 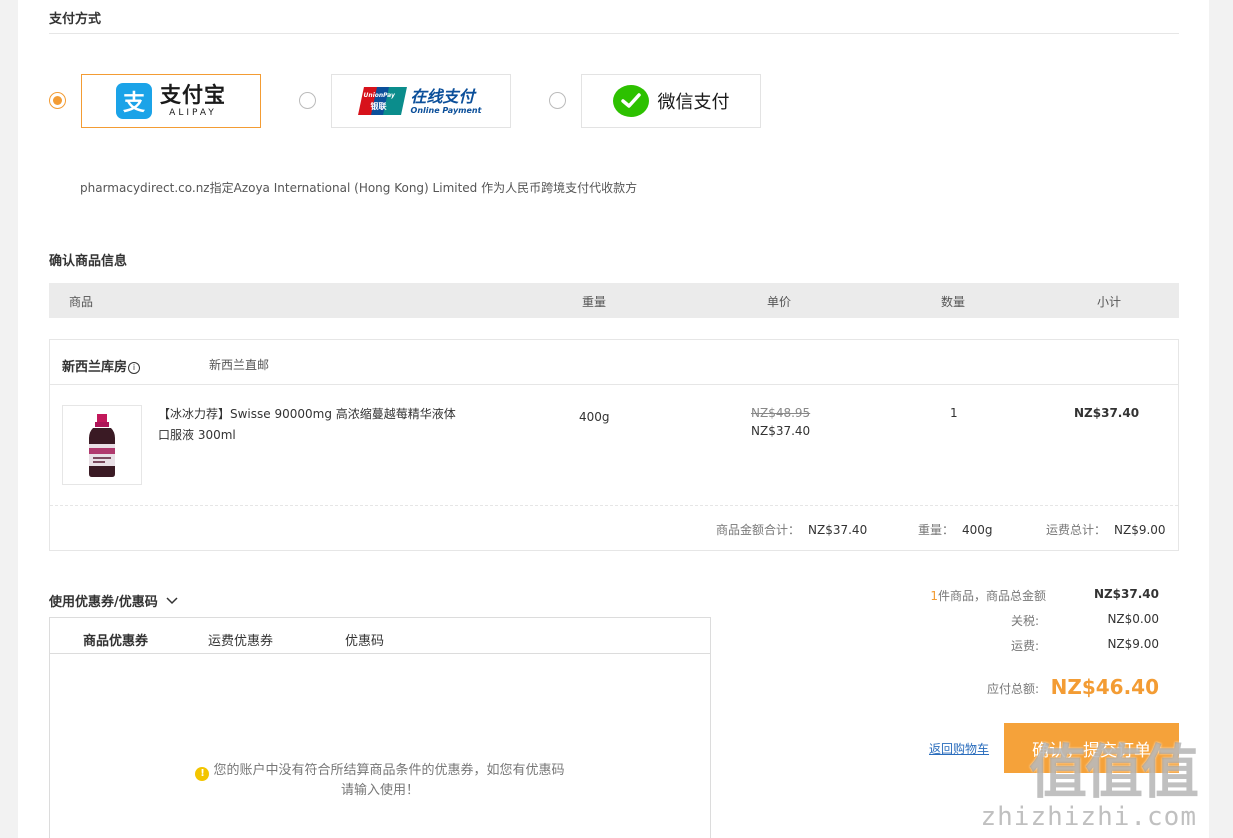 What do you see at coordinates (446, 110) in the screenshot?
I see `unionpay-en-label: Online Payment` at bounding box center [446, 110].